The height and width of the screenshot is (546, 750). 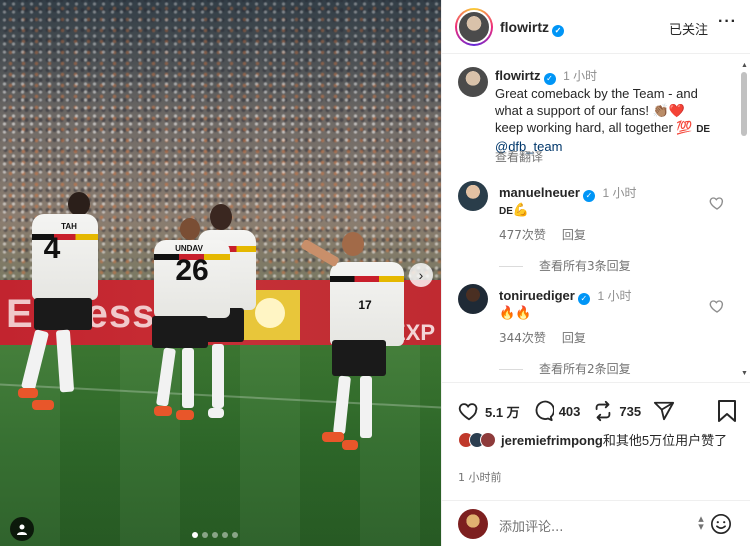 What do you see at coordinates (727, 411) in the screenshot?
I see `bookmark-icon` at bounding box center [727, 411].